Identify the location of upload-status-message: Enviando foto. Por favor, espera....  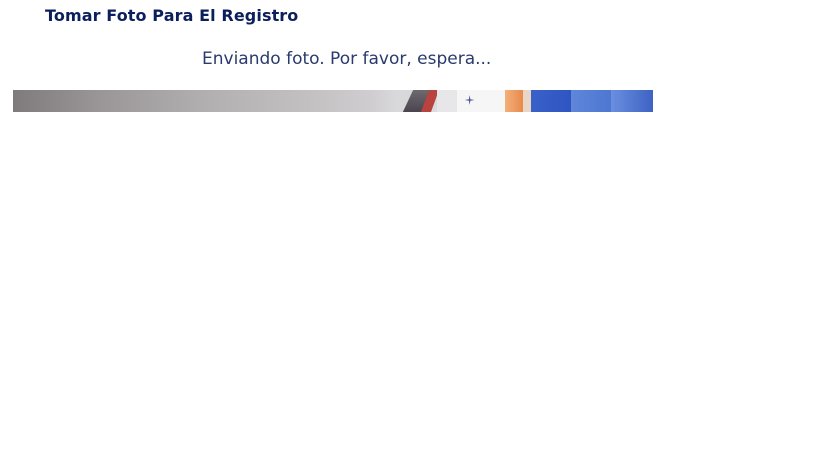
(347, 59).